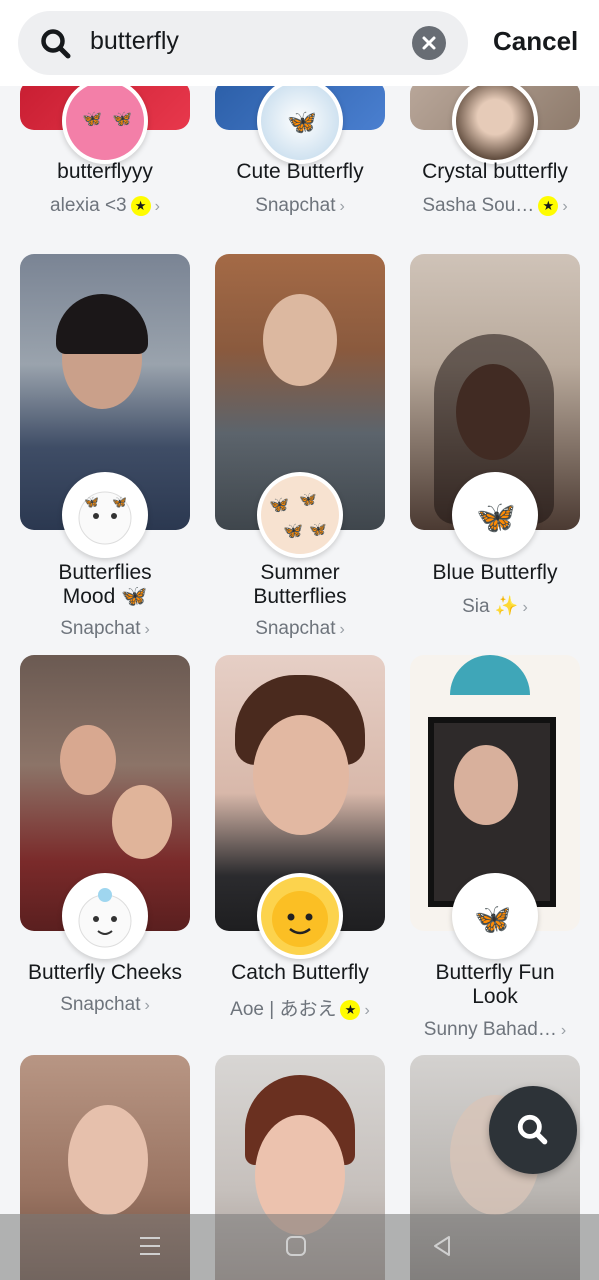 This screenshot has width=599, height=1280. I want to click on lens-name: Cute Butterfly, so click(300, 171).